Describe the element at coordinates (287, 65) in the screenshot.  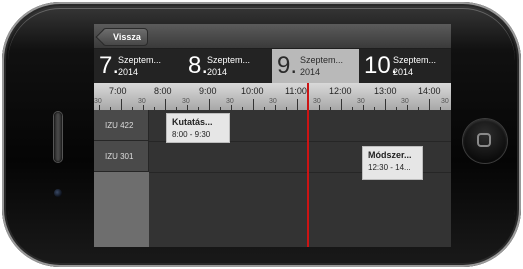
I see `day-number: 9.` at that location.